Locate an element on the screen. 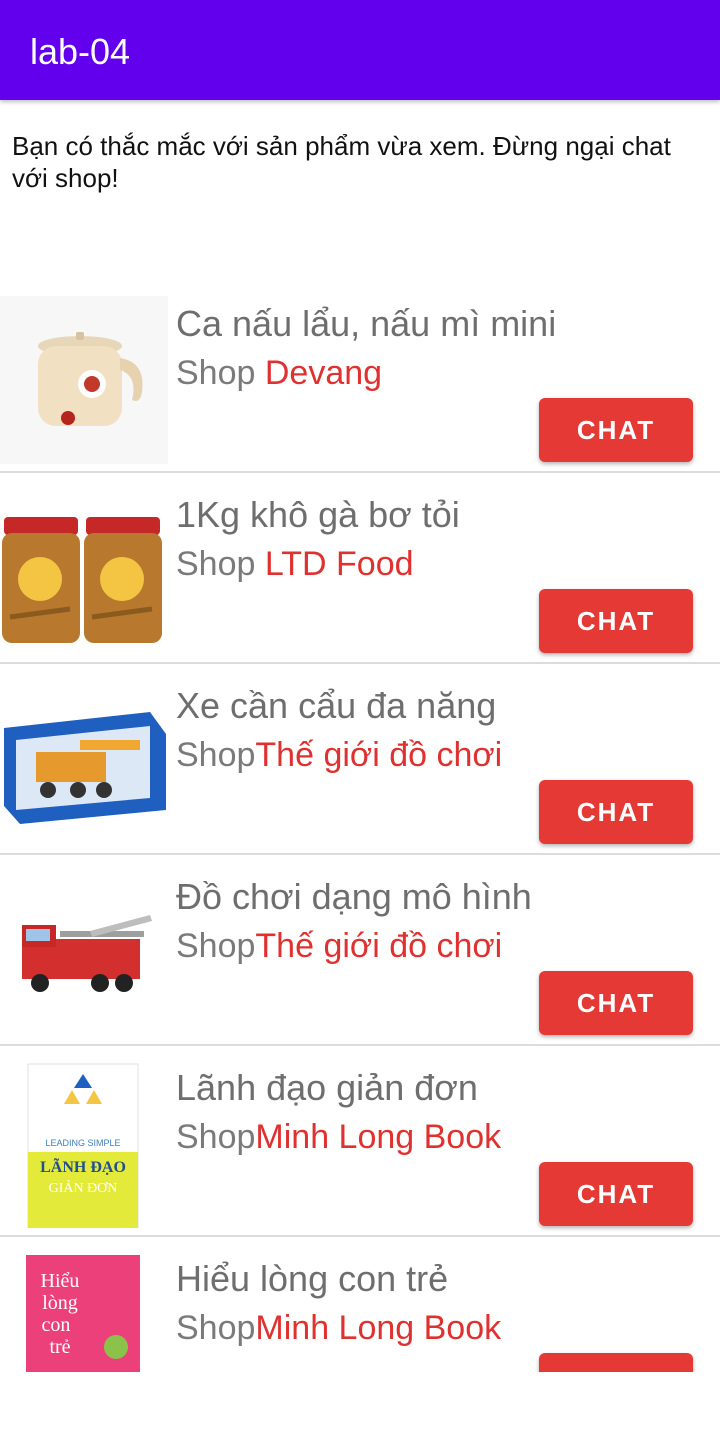 Image resolution: width=720 pixels, height=1440 pixels. list-item: Ca nấu lẩu, nấu mì mini Shop Devang CHAT is located at coordinates (360, 377).